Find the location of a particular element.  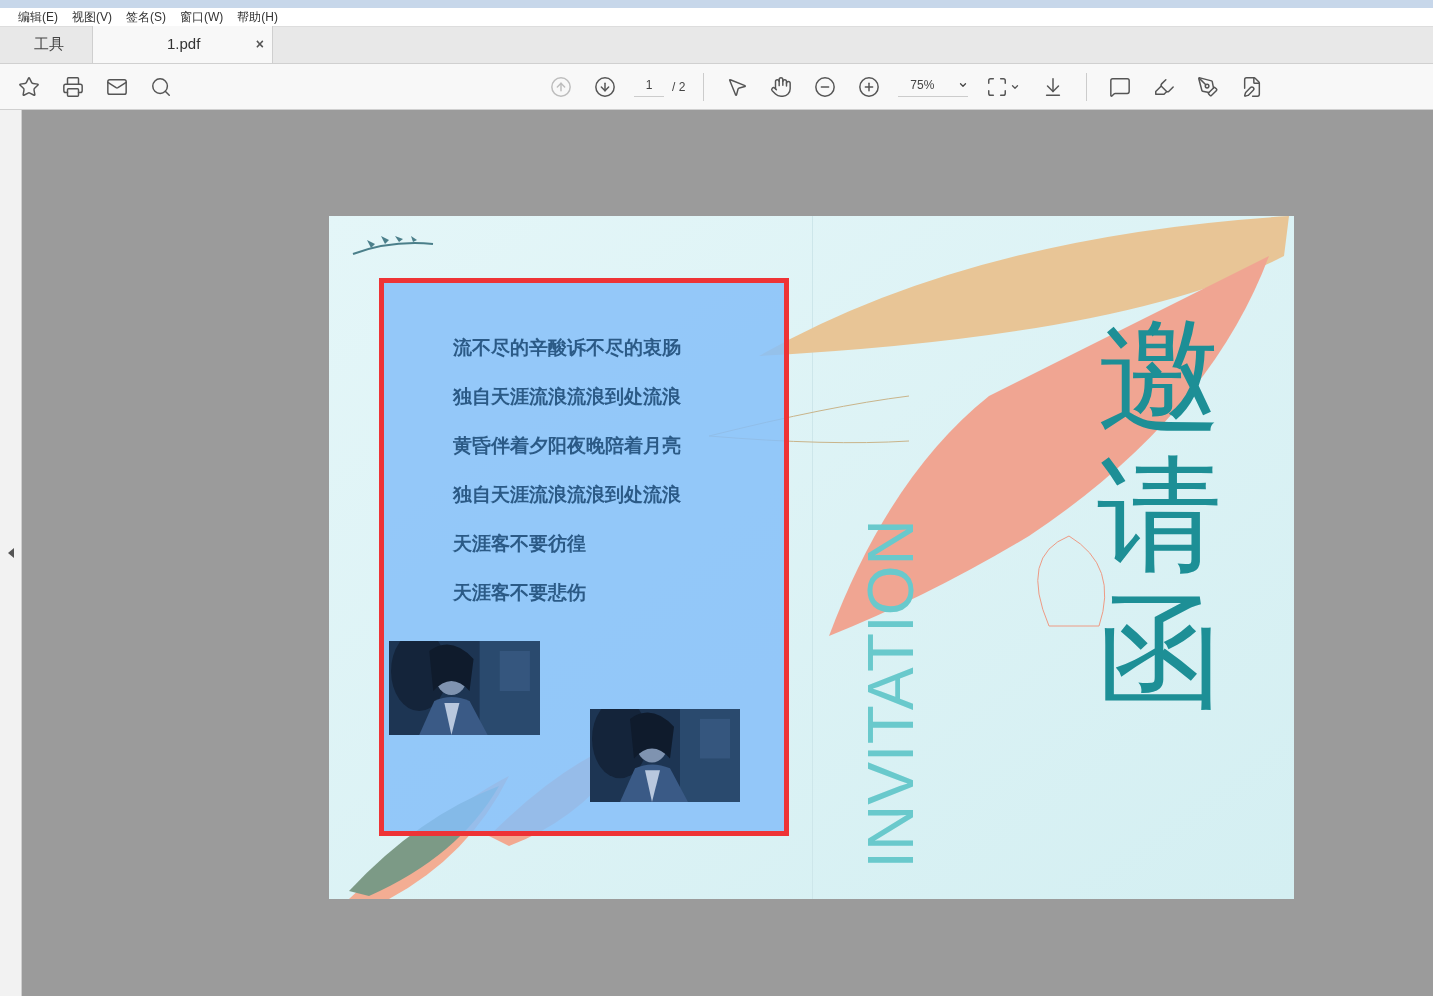

menu-item: 窗口(W) is located at coordinates (202, 17).